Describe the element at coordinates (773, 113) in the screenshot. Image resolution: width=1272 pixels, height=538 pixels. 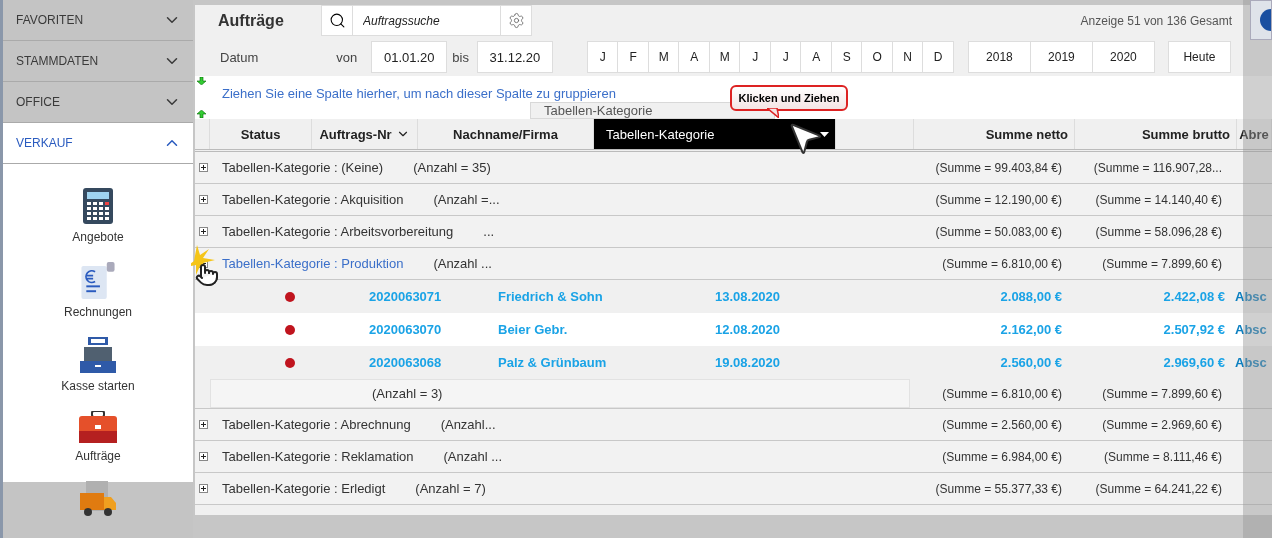
I see `tooltip-tail` at that location.